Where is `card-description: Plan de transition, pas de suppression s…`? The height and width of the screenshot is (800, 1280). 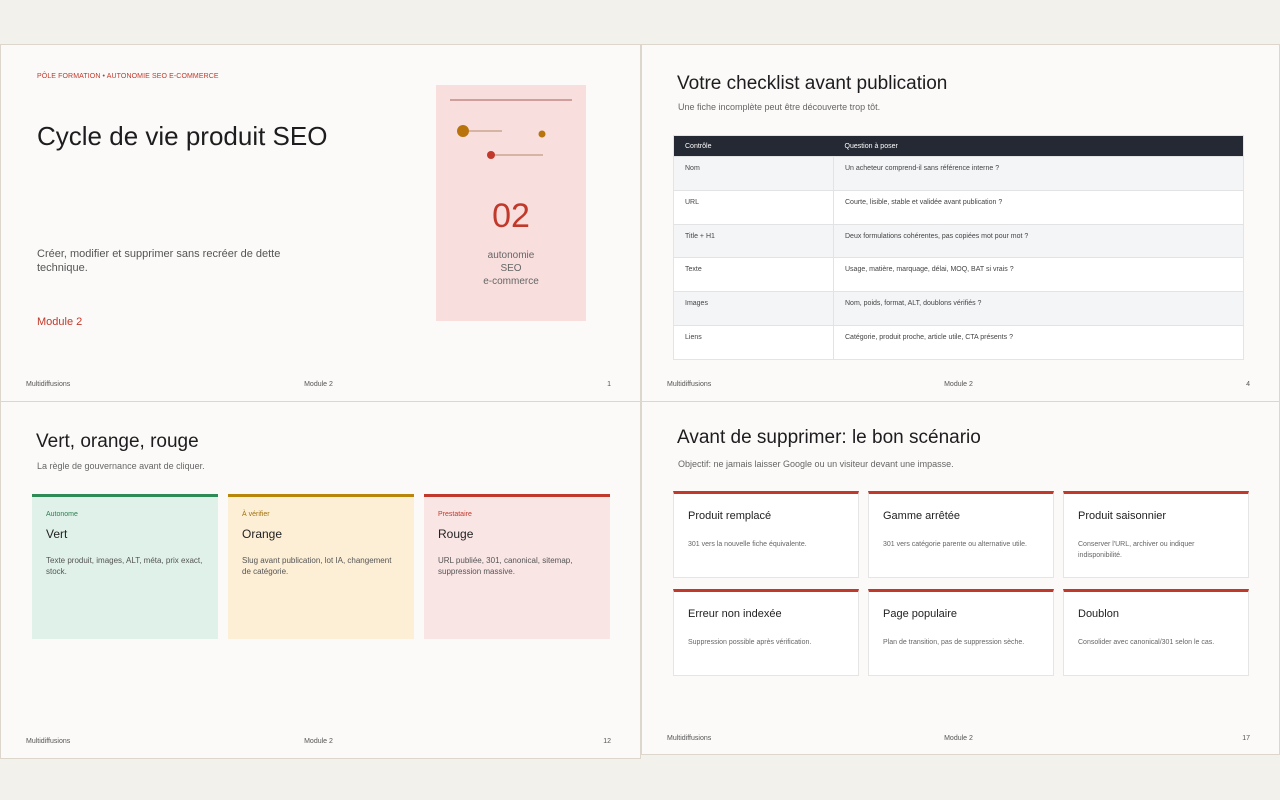
card-description: Plan de transition, pas de suppression s… is located at coordinates (954, 642).